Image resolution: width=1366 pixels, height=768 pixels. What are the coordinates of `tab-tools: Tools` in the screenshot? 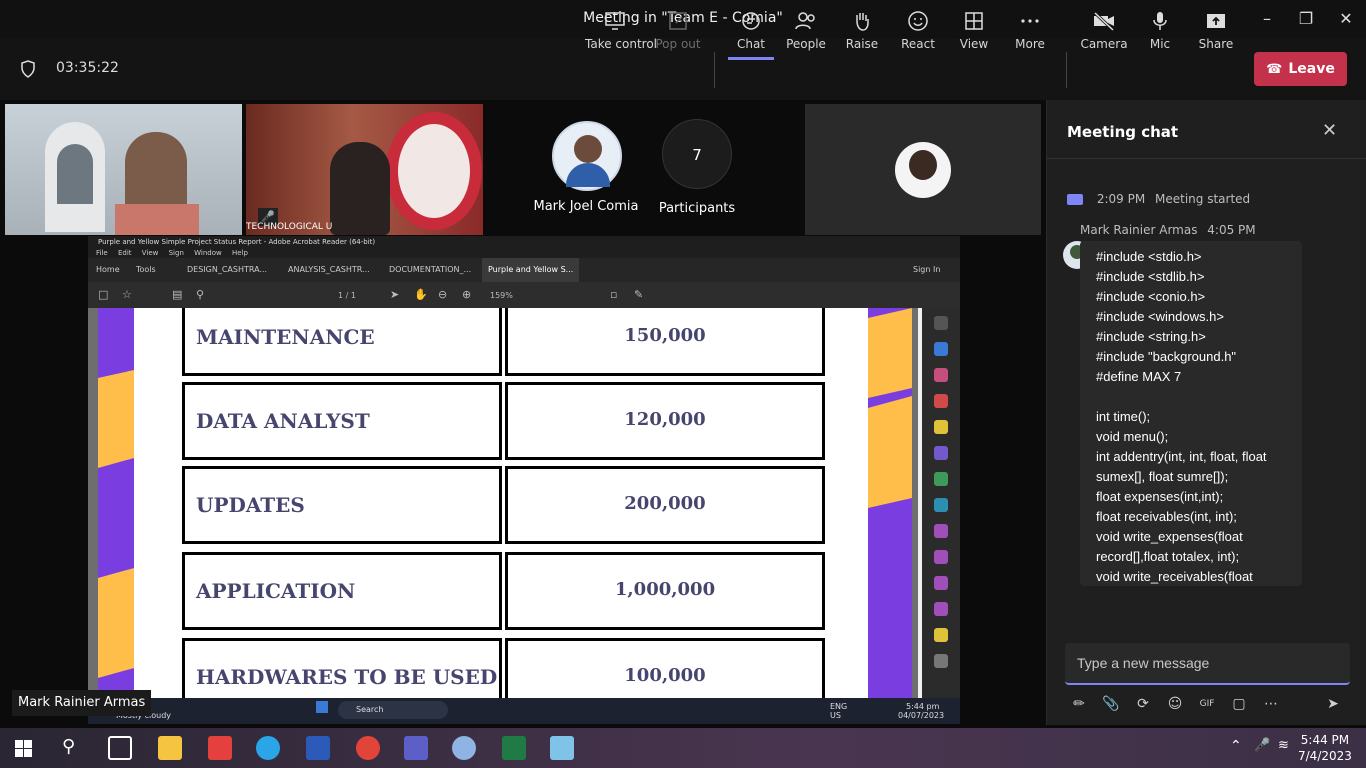 It's located at (146, 270).